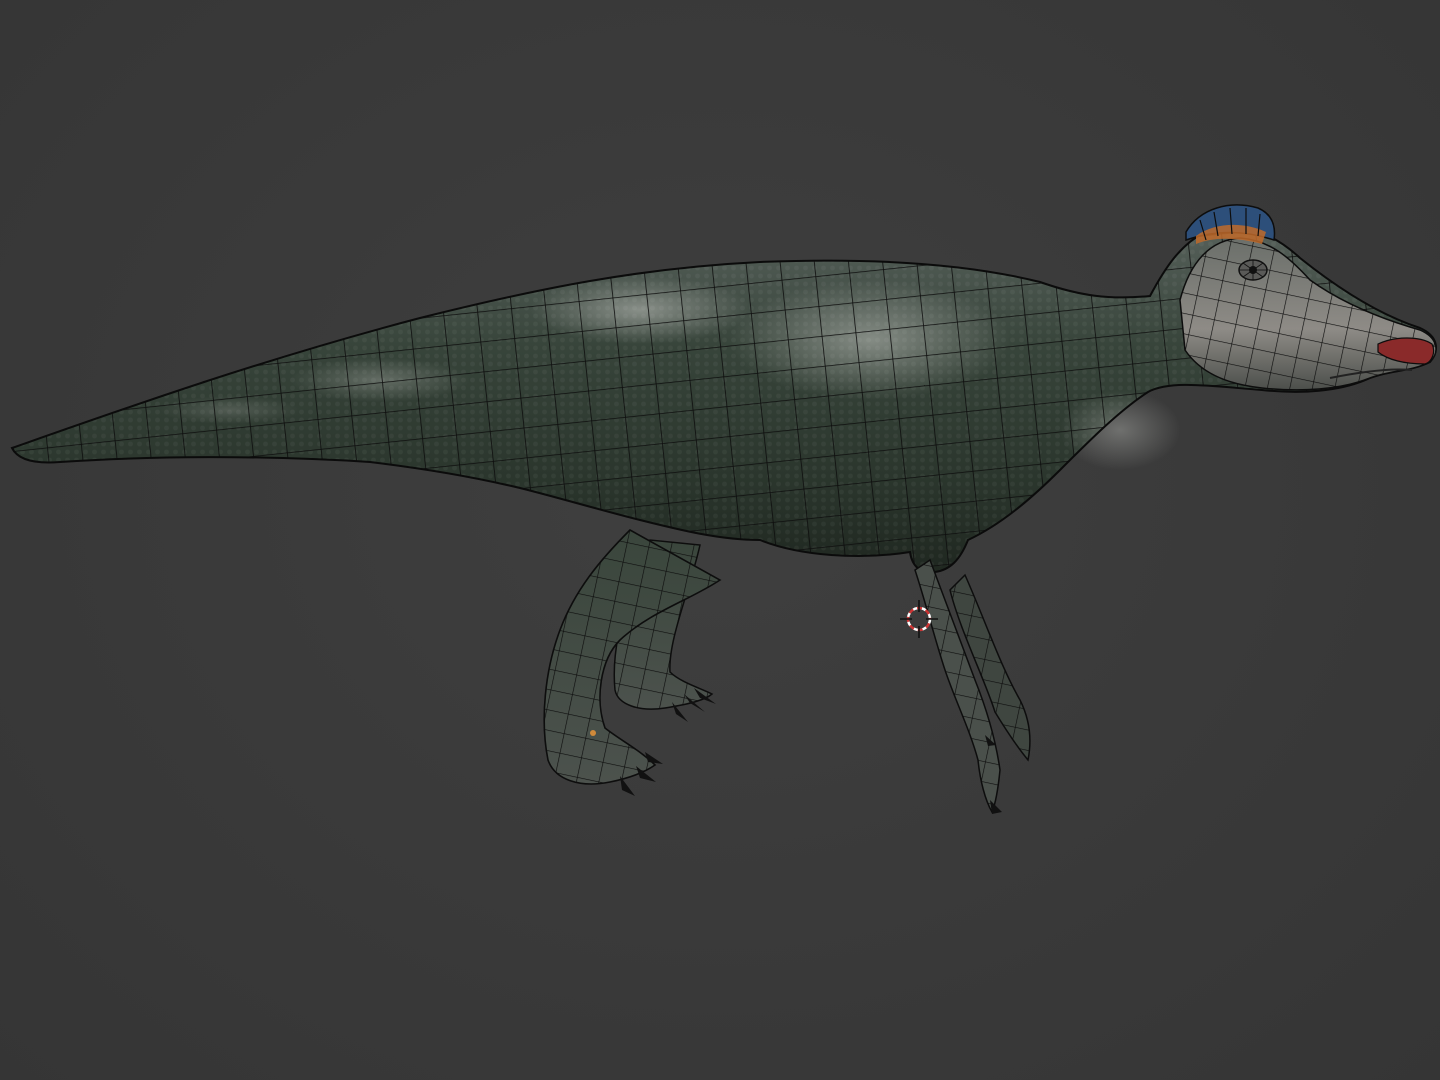 This screenshot has height=1080, width=1440. What do you see at coordinates (1308, 314) in the screenshot?
I see `dinosaur-head` at bounding box center [1308, 314].